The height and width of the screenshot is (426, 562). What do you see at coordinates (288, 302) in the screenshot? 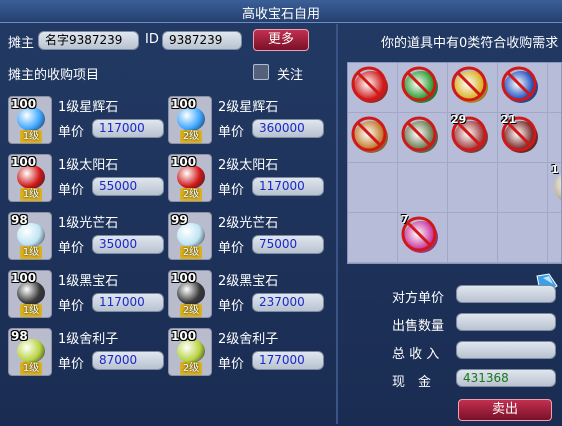
I see `item-price-field: 237000` at bounding box center [288, 302].